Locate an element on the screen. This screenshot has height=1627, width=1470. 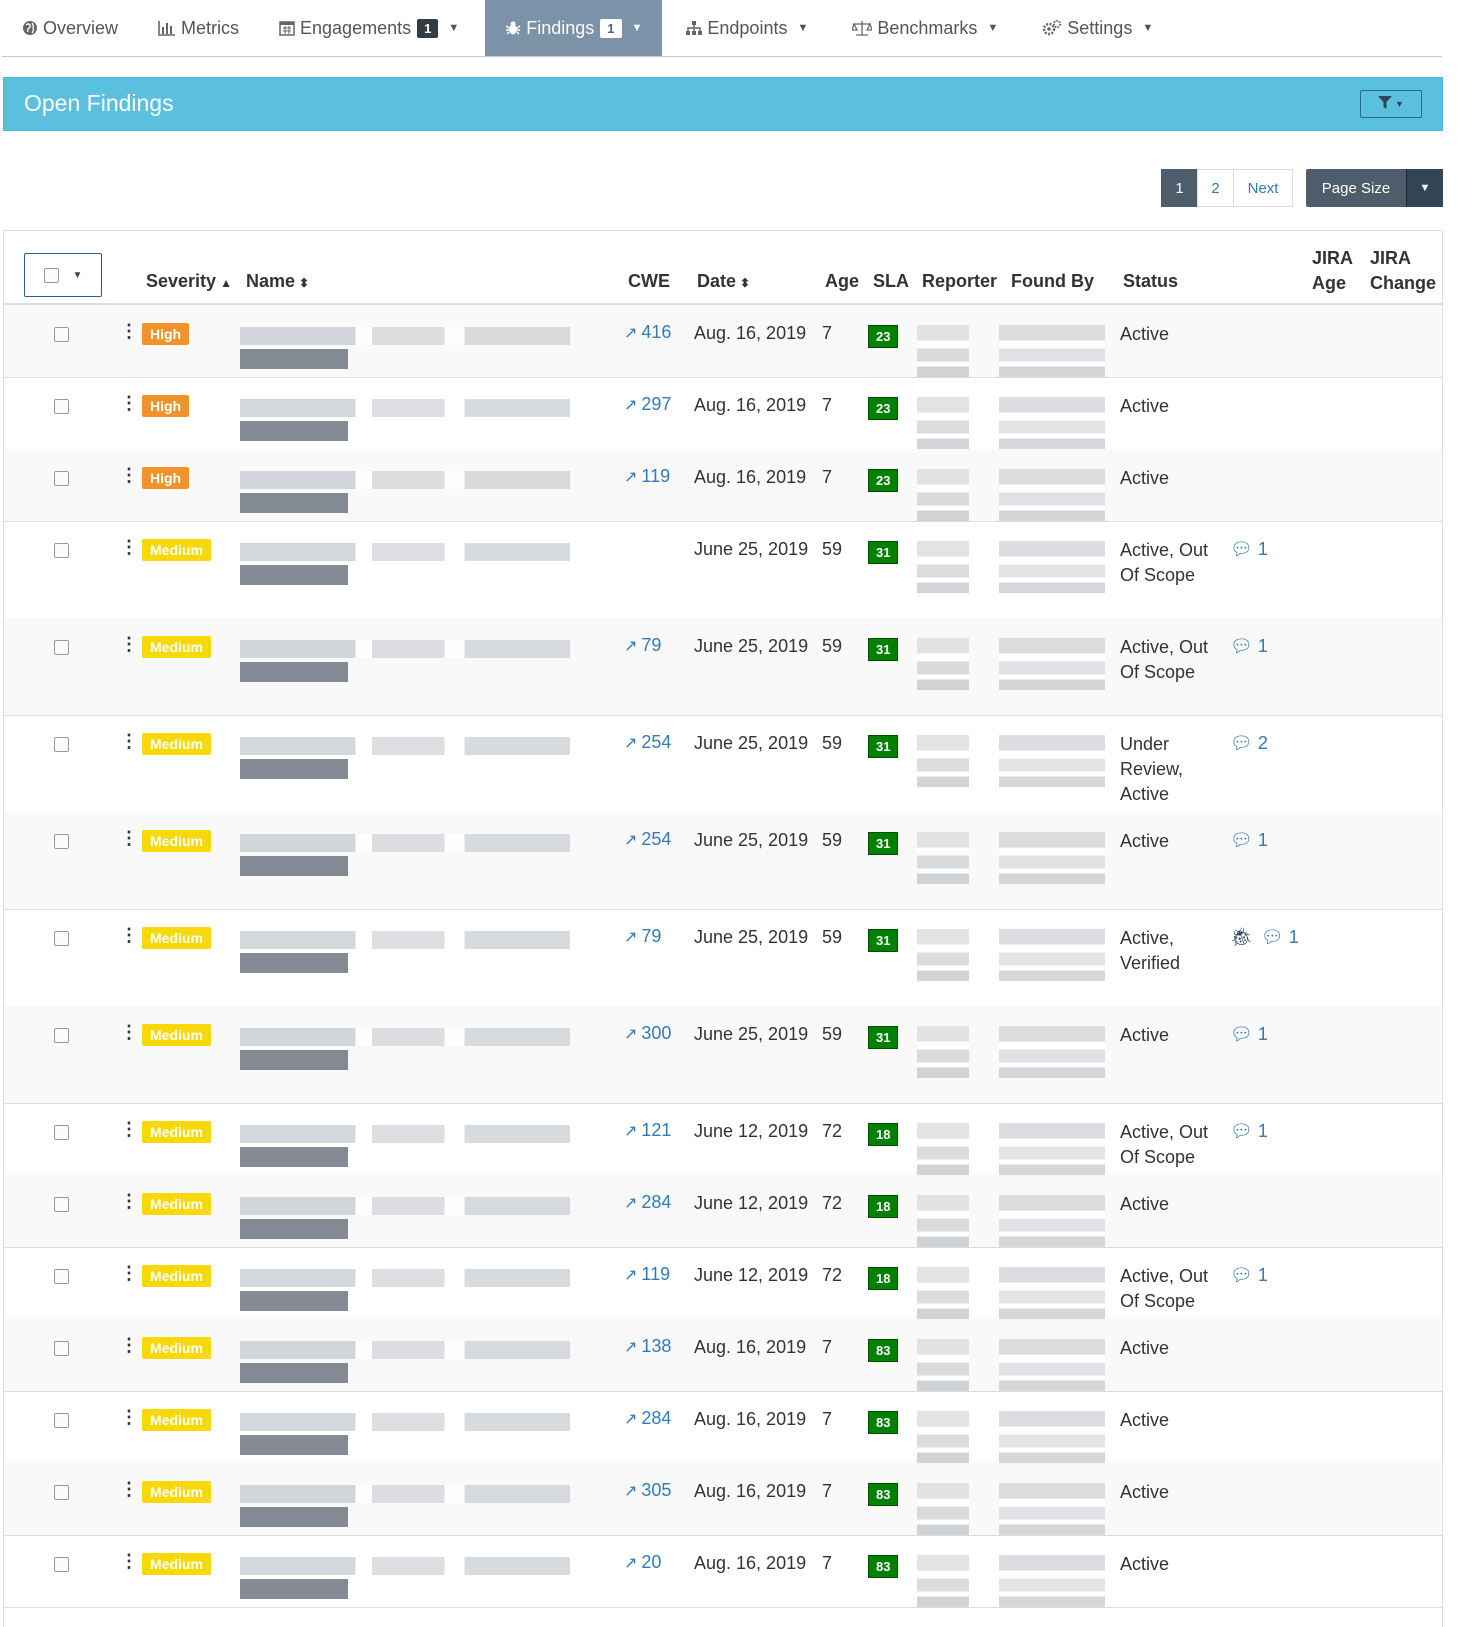
page-1-button: 1 is located at coordinates (1179, 188).